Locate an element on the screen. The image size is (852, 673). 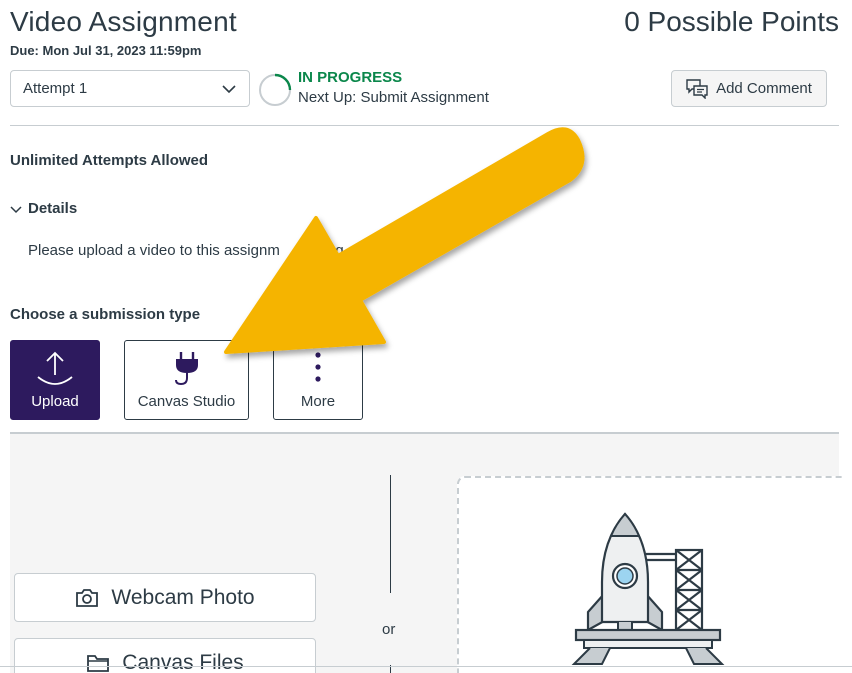
upload-icon is located at coordinates (55, 368).